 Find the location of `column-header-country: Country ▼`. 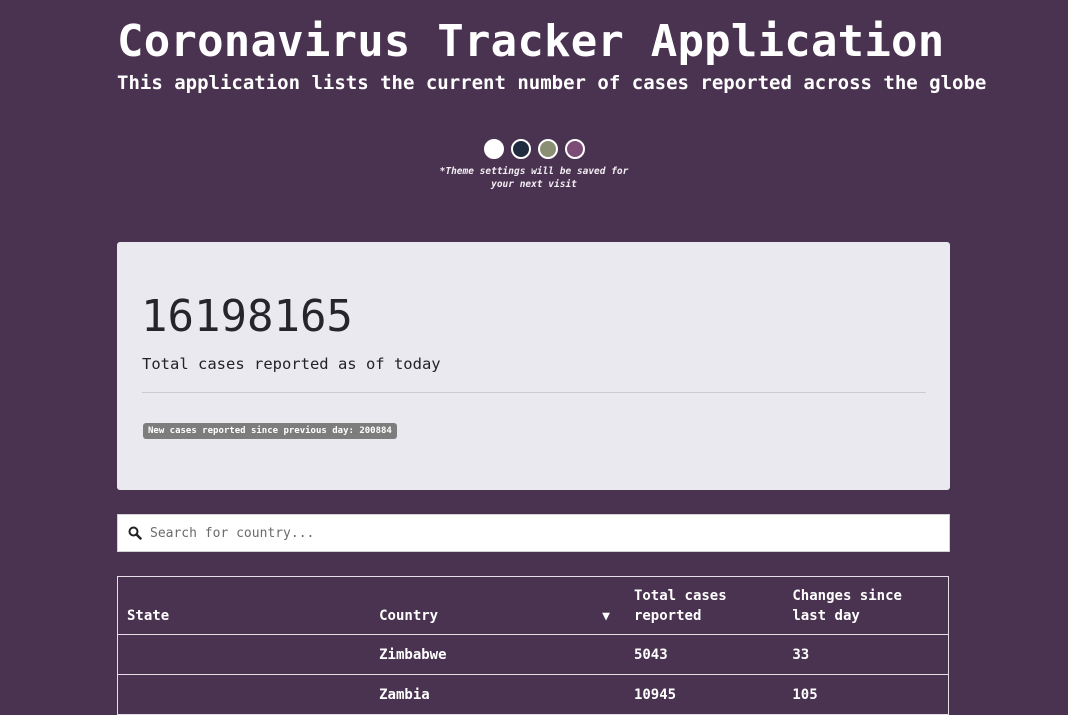

column-header-country: Country ▼ is located at coordinates (497, 605).